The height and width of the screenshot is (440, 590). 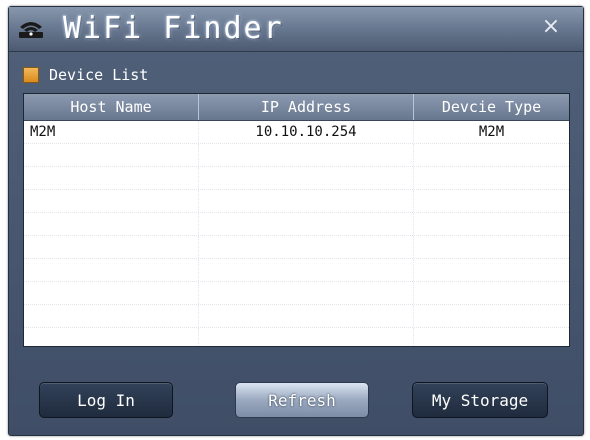 What do you see at coordinates (551, 27) in the screenshot?
I see `close-icon: ×` at bounding box center [551, 27].